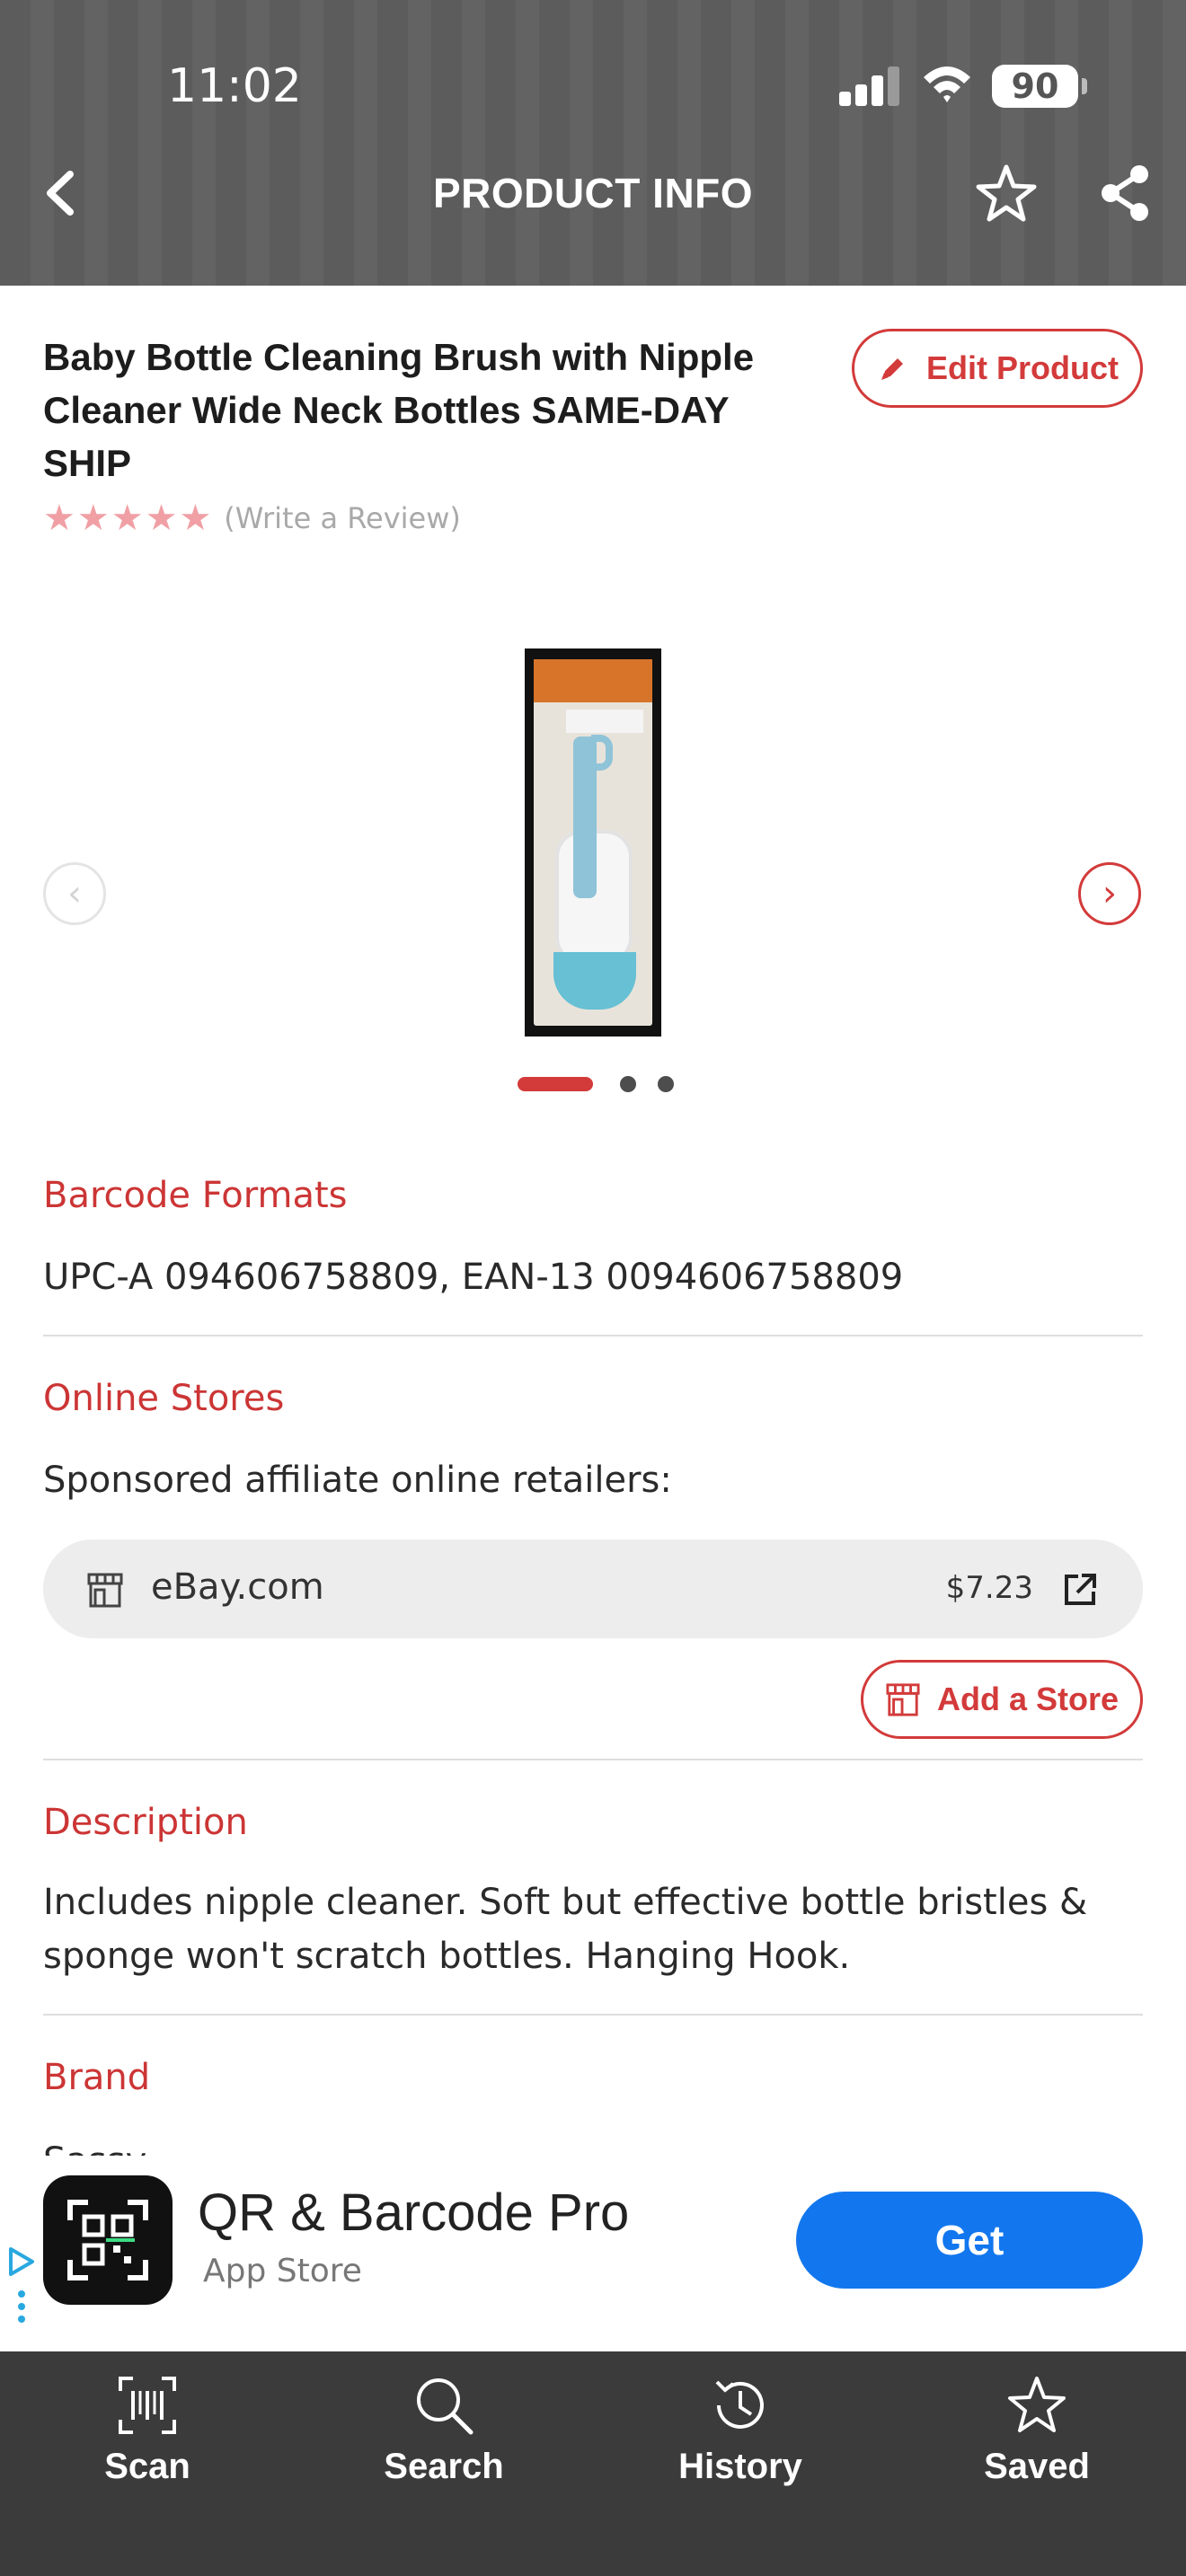 The height and width of the screenshot is (2576, 1186). Describe the element at coordinates (282, 2271) in the screenshot. I see `ad-store-label: App Store` at that location.